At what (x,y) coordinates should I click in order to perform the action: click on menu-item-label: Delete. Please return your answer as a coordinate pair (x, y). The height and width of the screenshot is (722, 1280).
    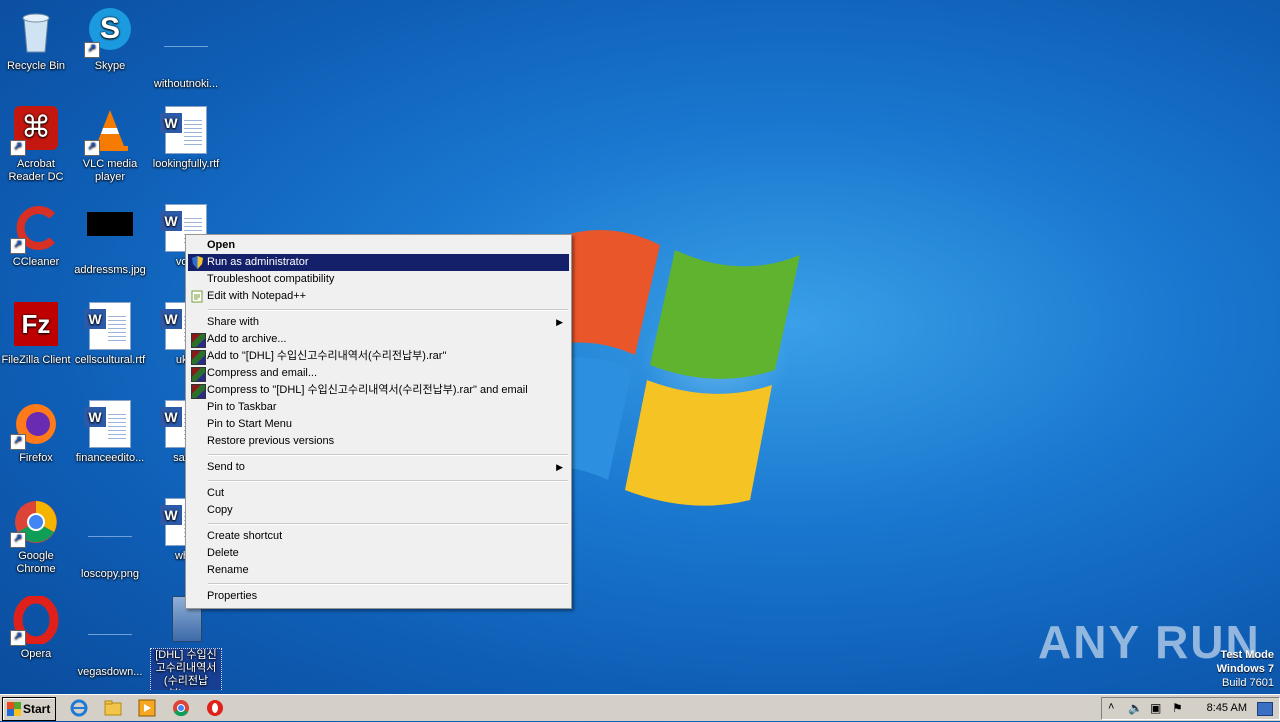
    Looking at the image, I should click on (223, 553).